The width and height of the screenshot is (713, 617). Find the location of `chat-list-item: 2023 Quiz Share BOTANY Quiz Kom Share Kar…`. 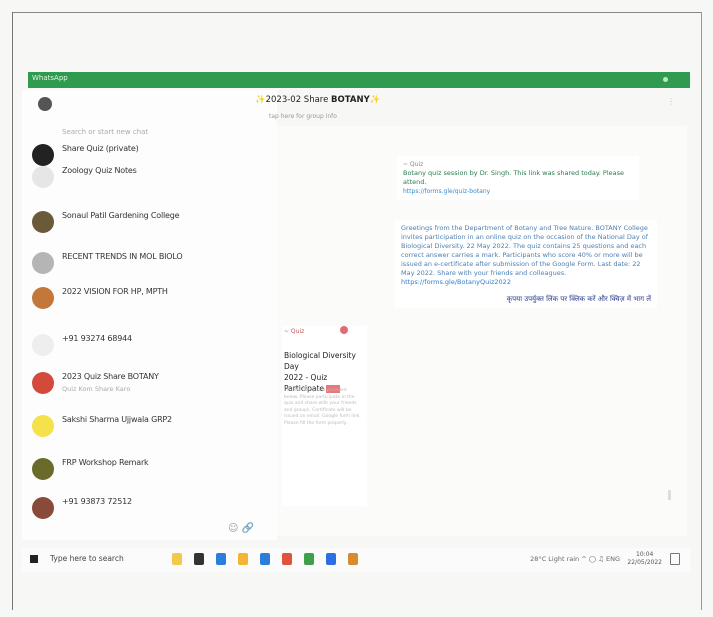

chat-list-item: 2023 Quiz Share BOTANY Quiz Kom Share Kar… is located at coordinates (149, 383).